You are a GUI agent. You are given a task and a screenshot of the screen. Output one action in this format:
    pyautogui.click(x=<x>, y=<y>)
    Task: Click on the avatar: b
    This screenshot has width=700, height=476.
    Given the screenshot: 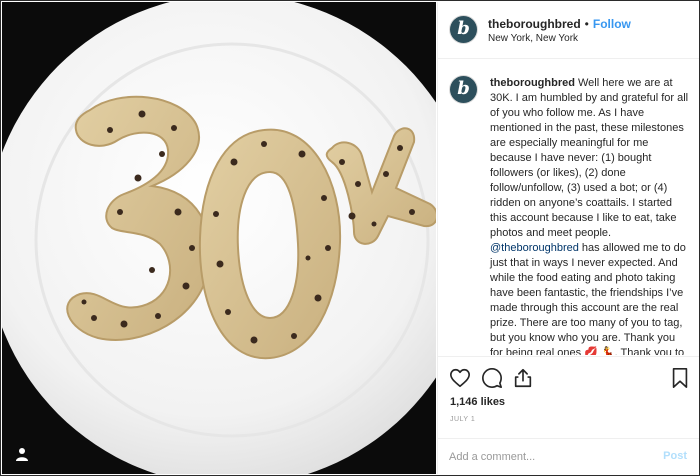 What is the action you would take?
    pyautogui.click(x=463, y=29)
    